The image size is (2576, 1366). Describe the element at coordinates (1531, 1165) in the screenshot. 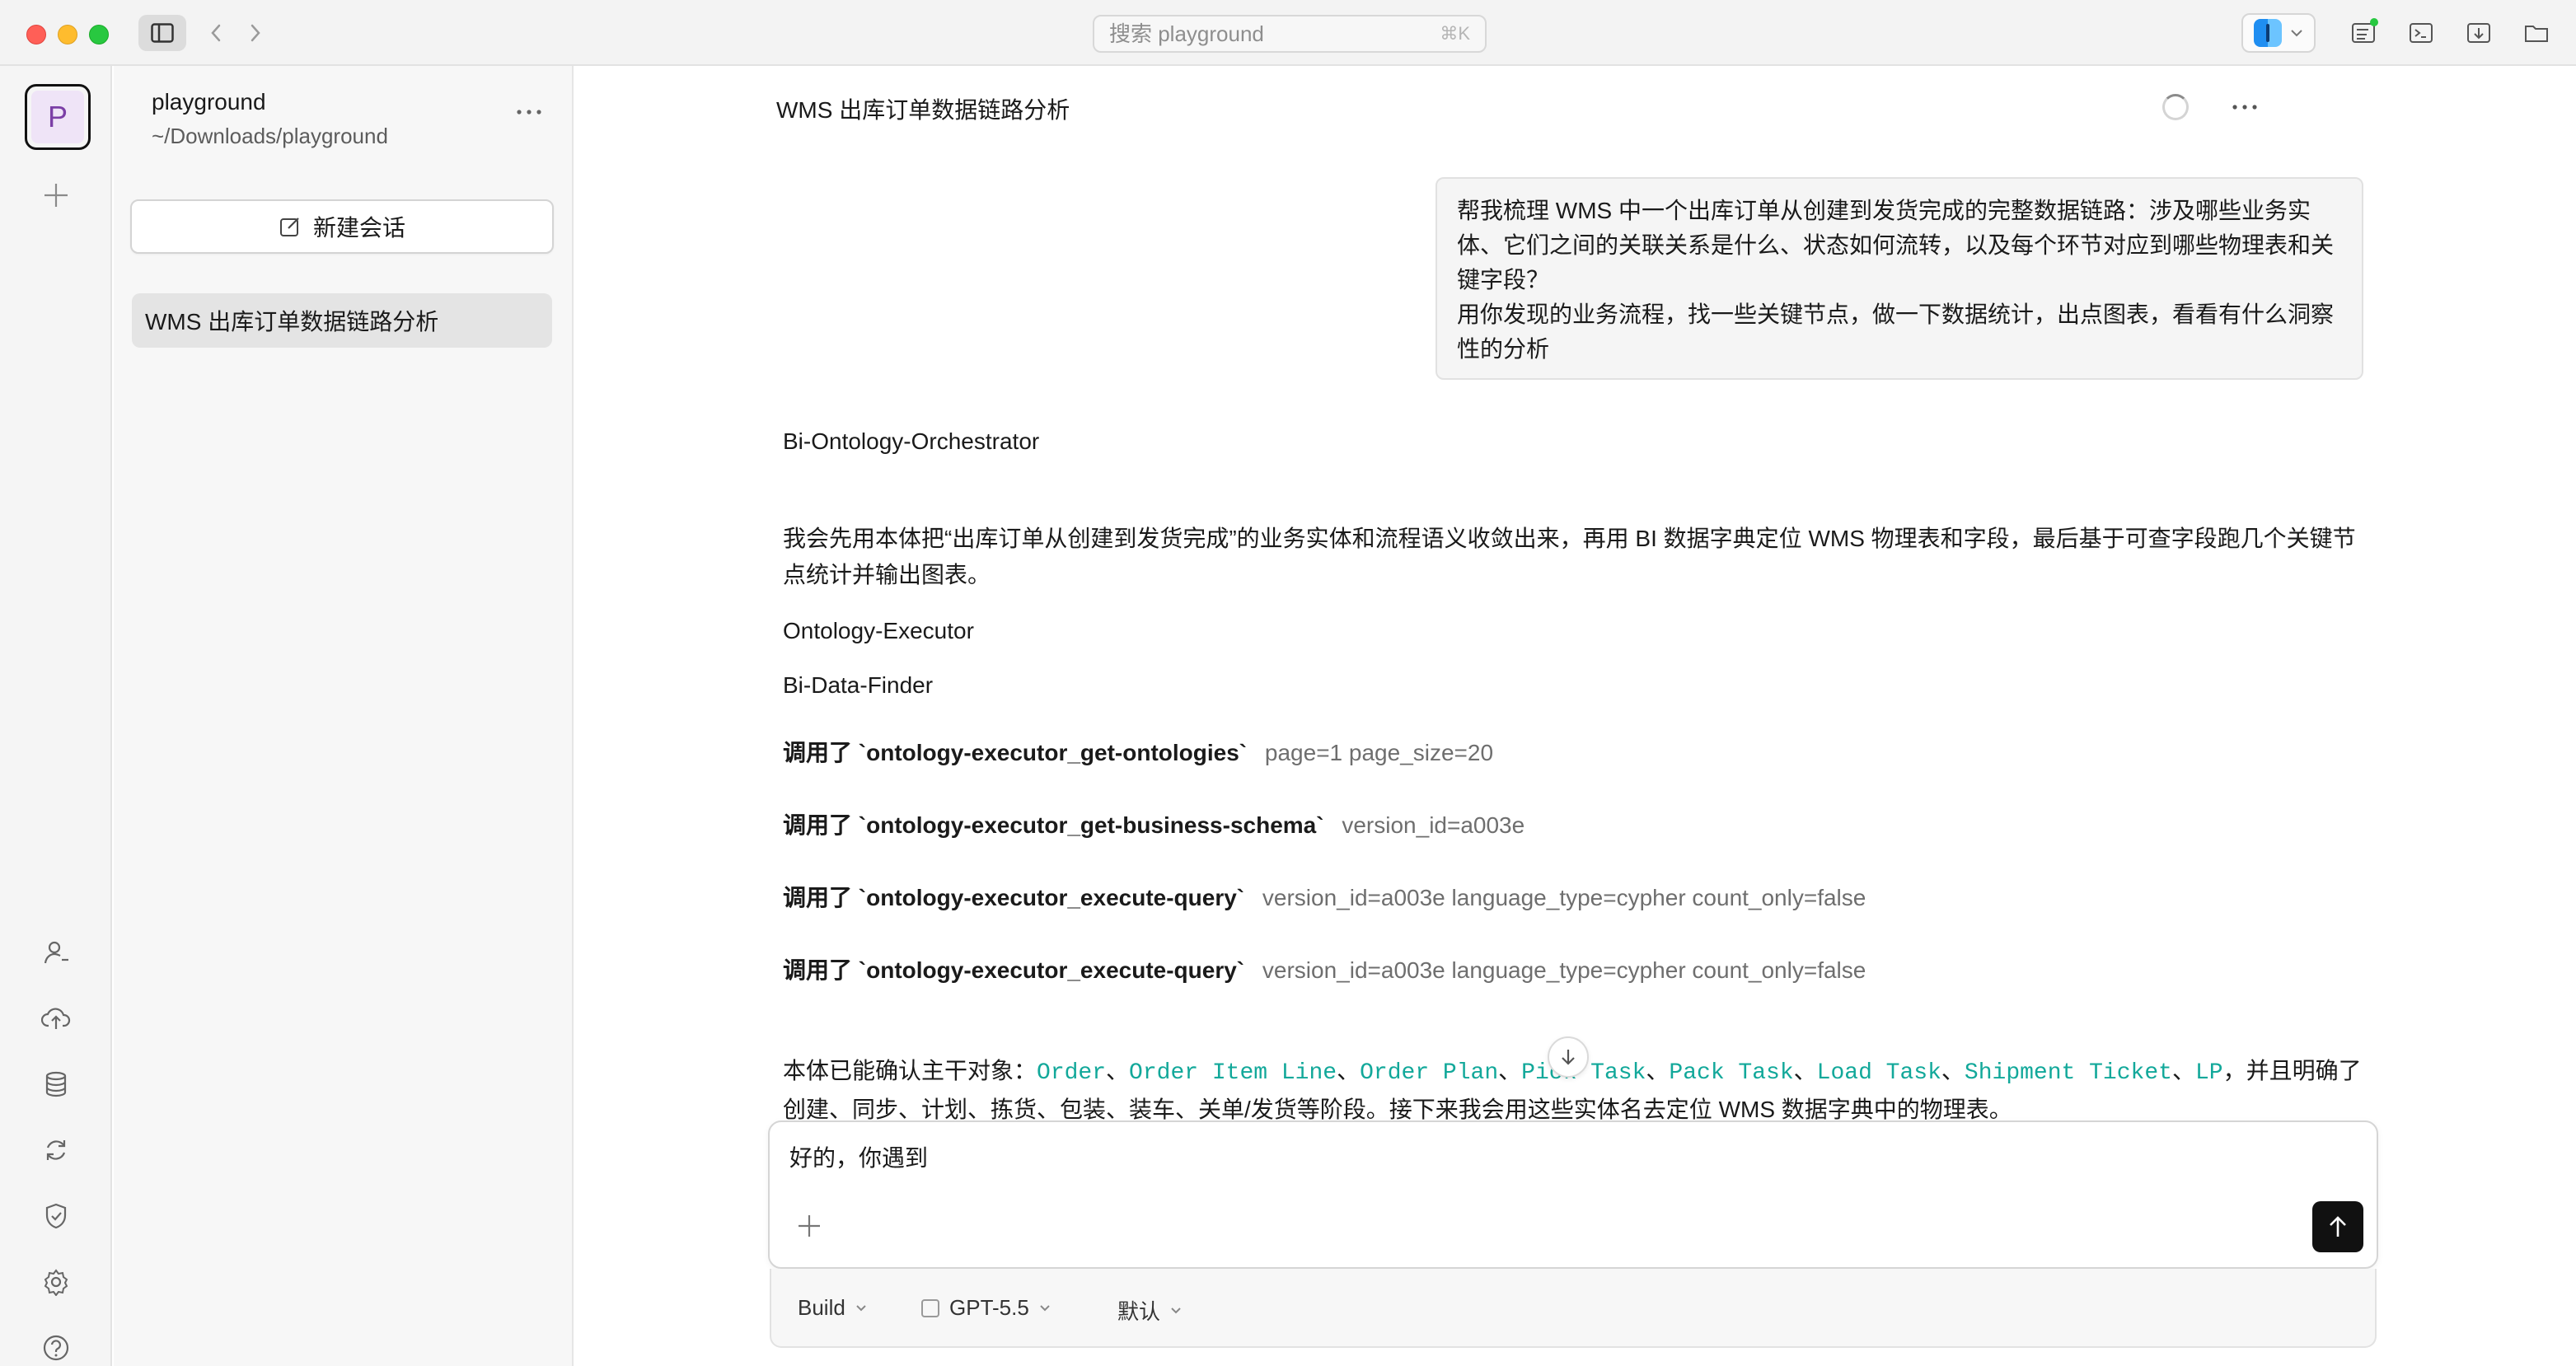

I see `message-input` at that location.